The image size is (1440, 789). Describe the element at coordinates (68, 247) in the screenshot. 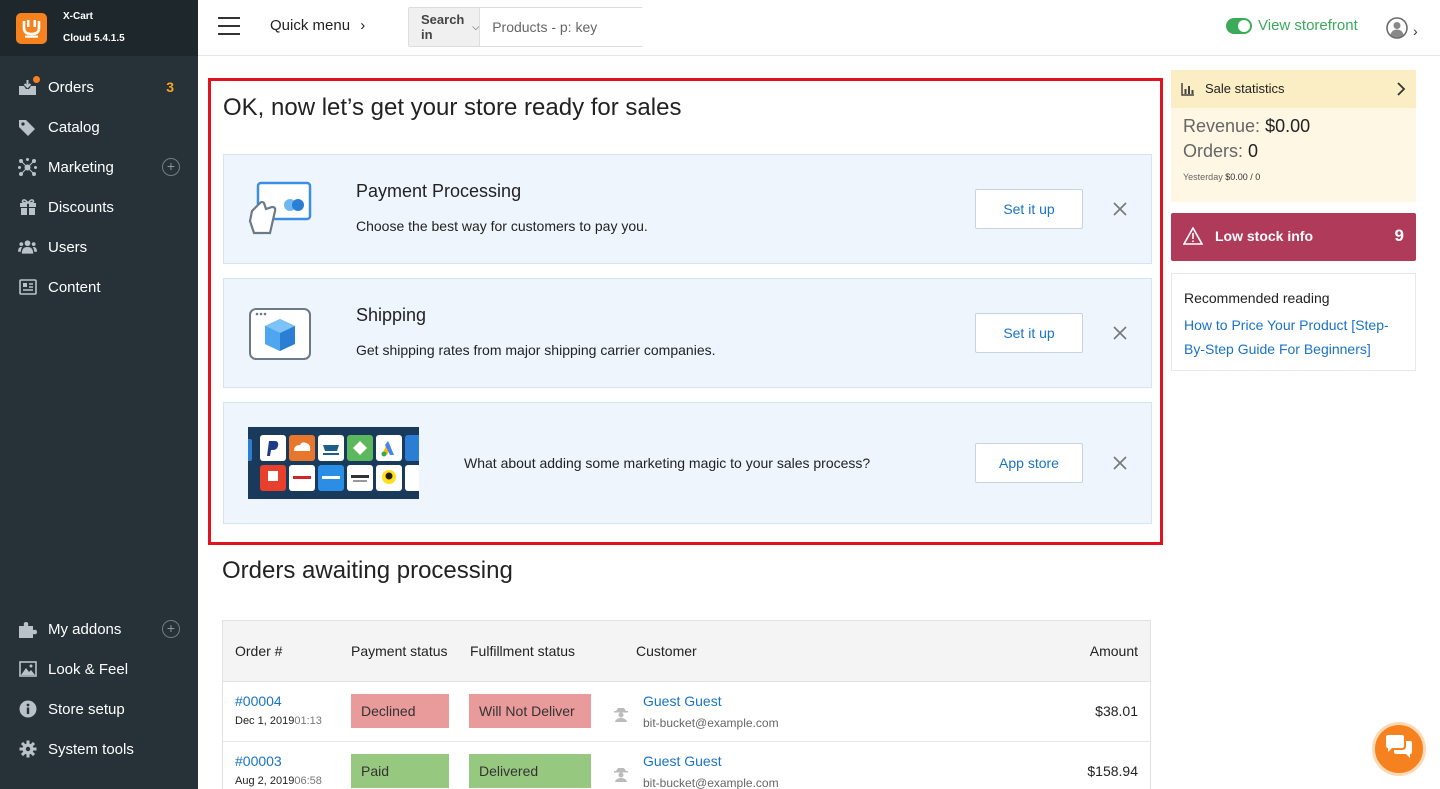

I see `sidebar-item-label: Users` at that location.